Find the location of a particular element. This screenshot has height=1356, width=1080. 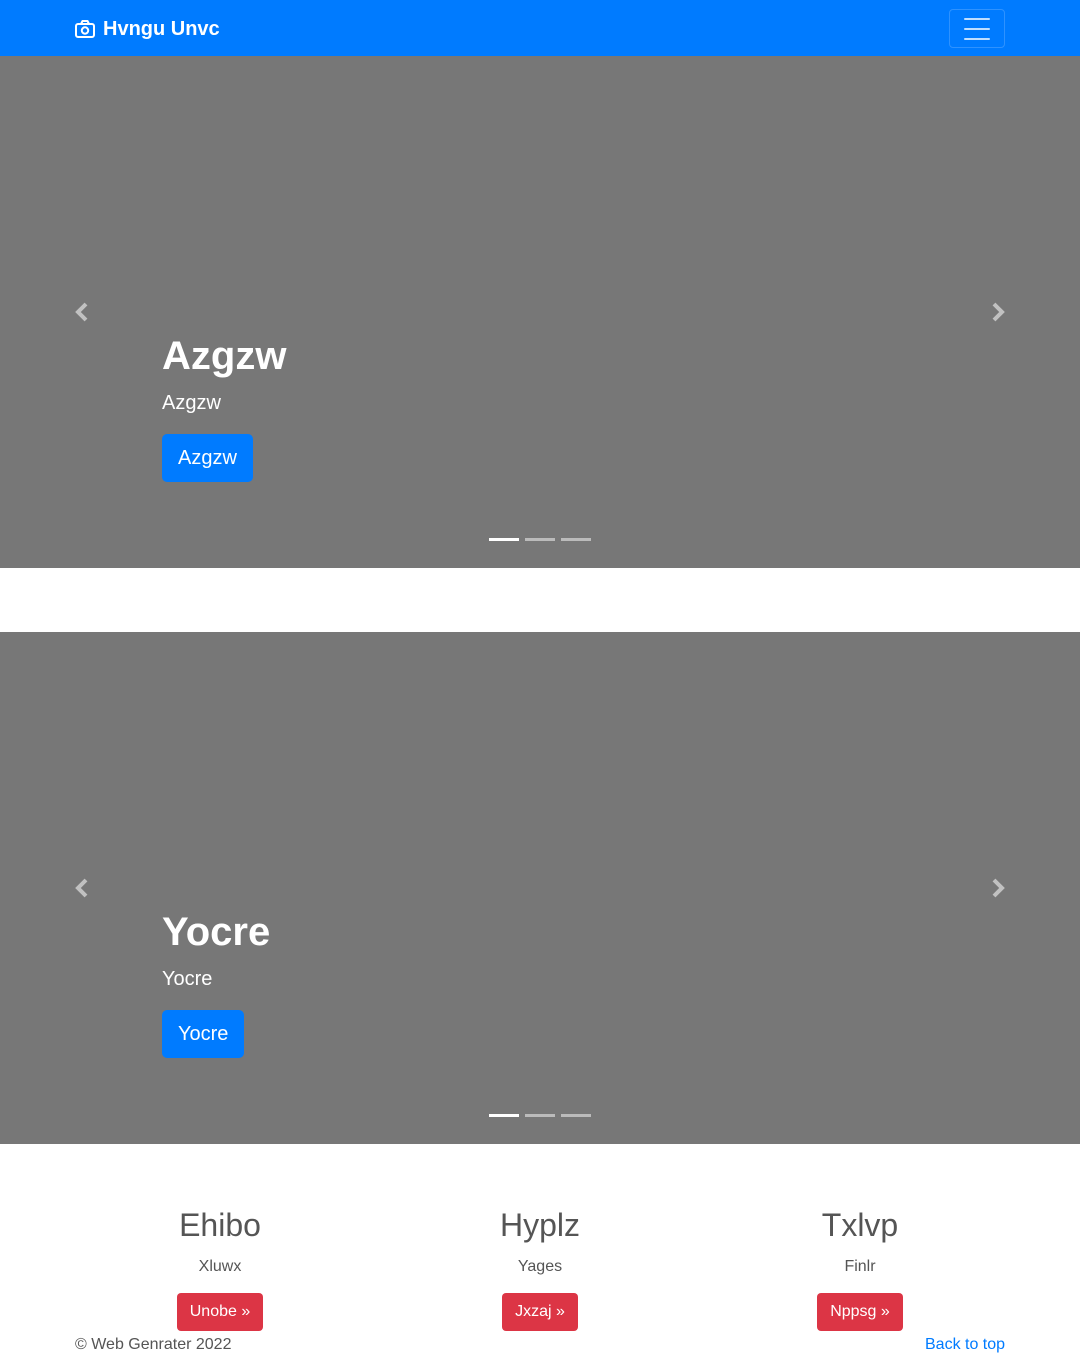

feature-text: Yages is located at coordinates (540, 1266).